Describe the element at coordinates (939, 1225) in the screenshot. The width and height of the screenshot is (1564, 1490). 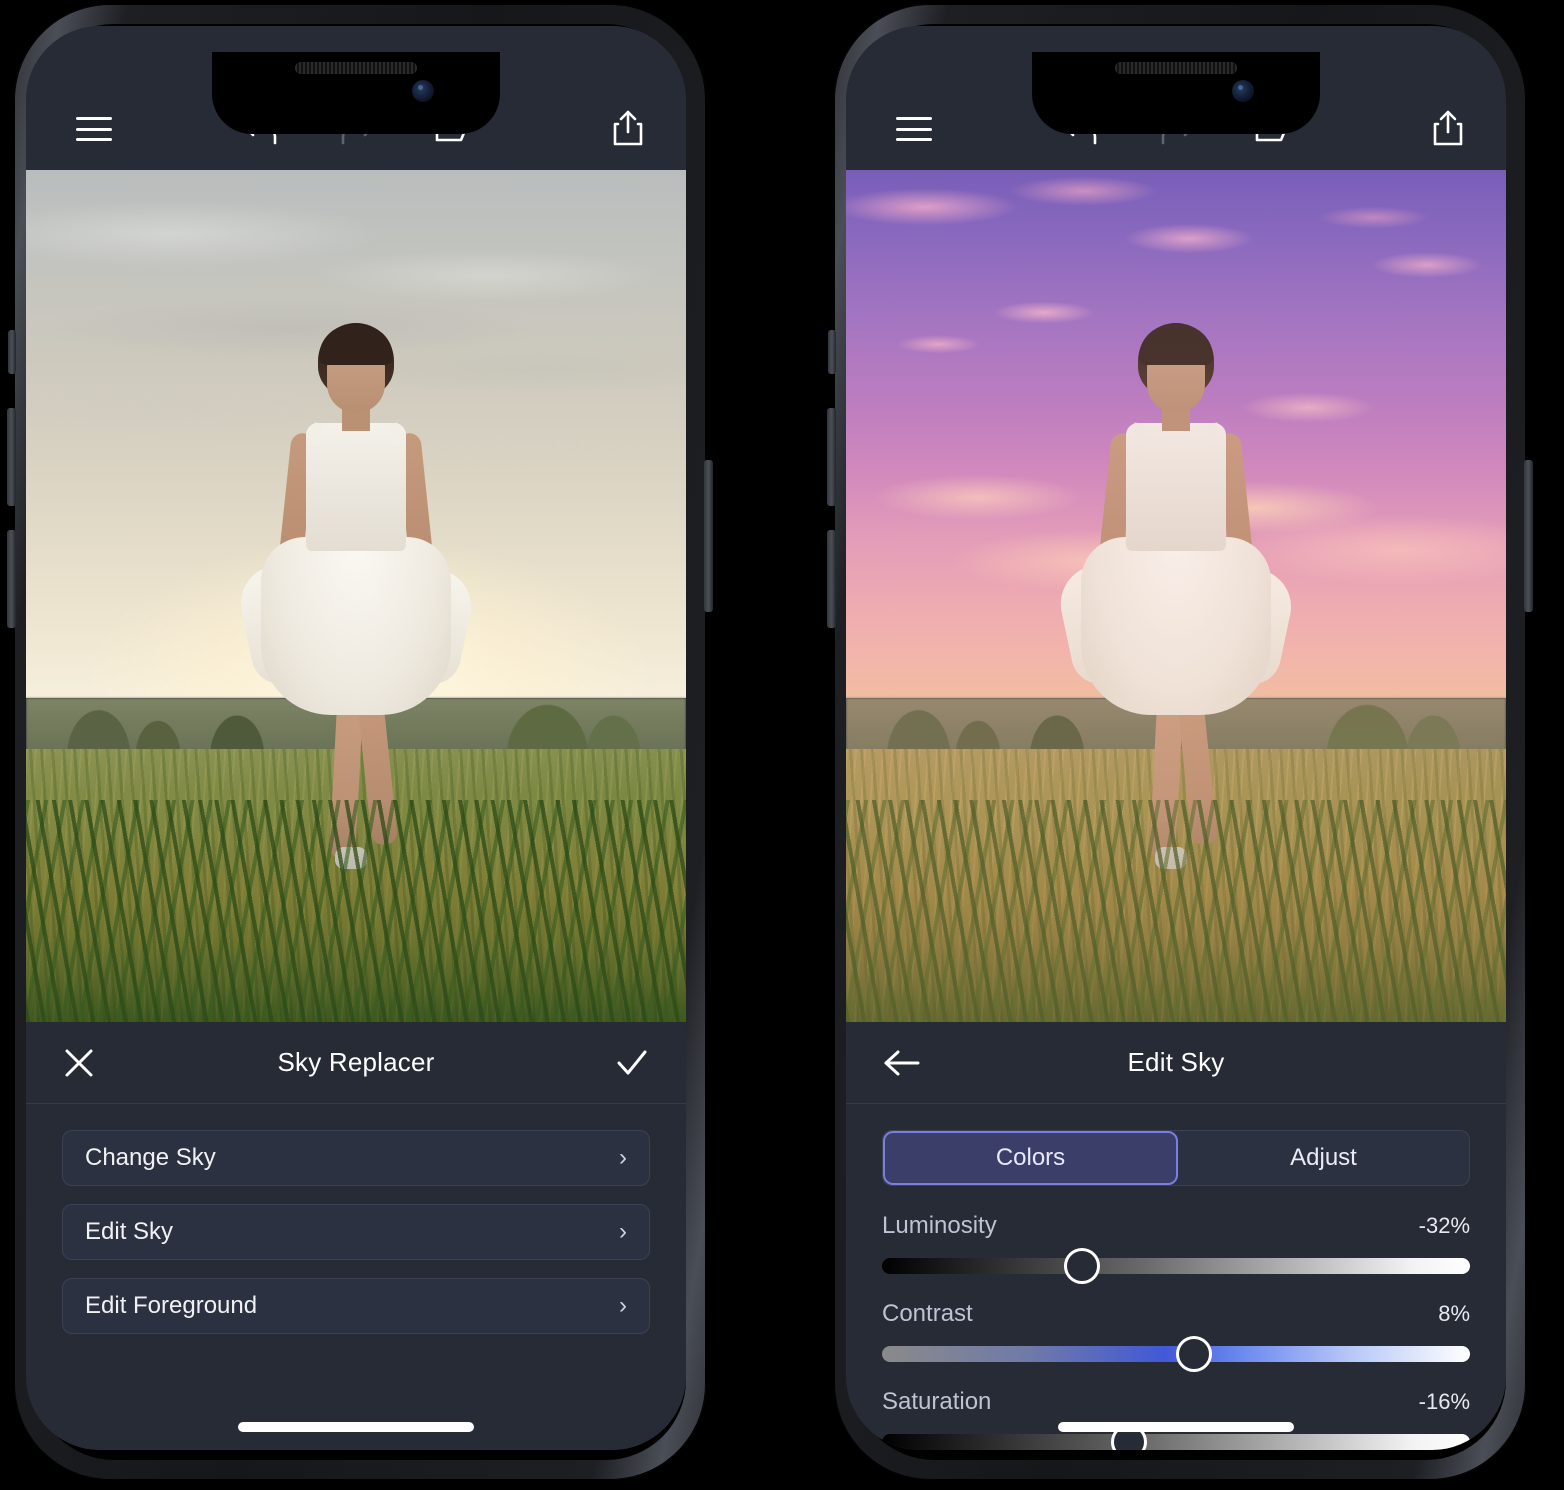
I see `slider-label: Luminosity` at that location.